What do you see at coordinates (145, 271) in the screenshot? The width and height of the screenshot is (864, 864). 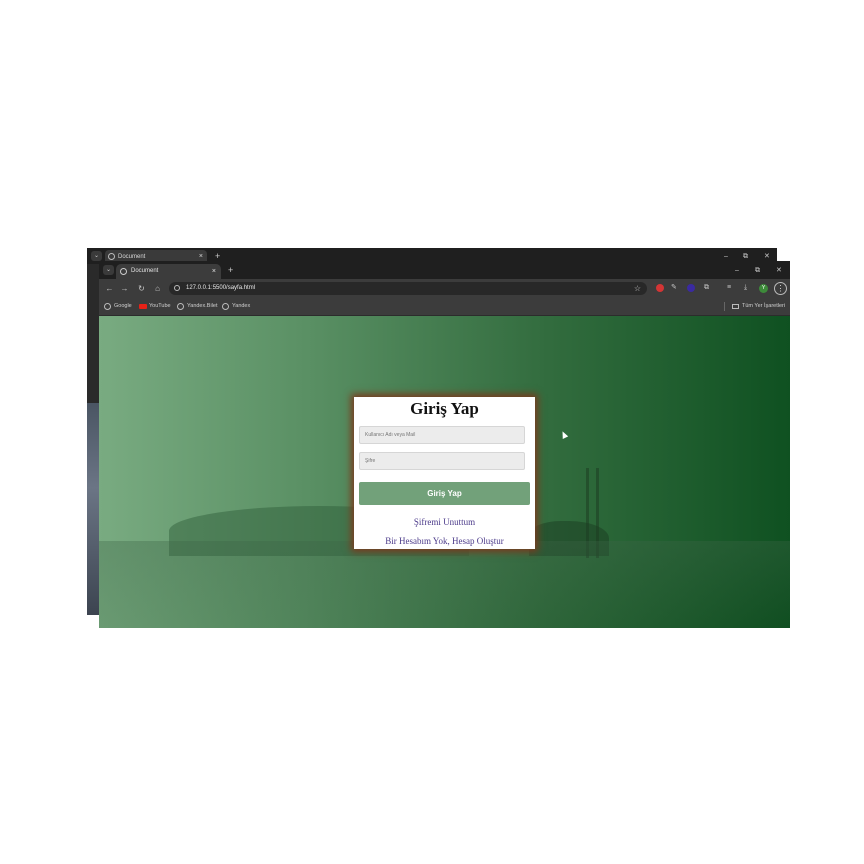 I see `tab-title: Document` at bounding box center [145, 271].